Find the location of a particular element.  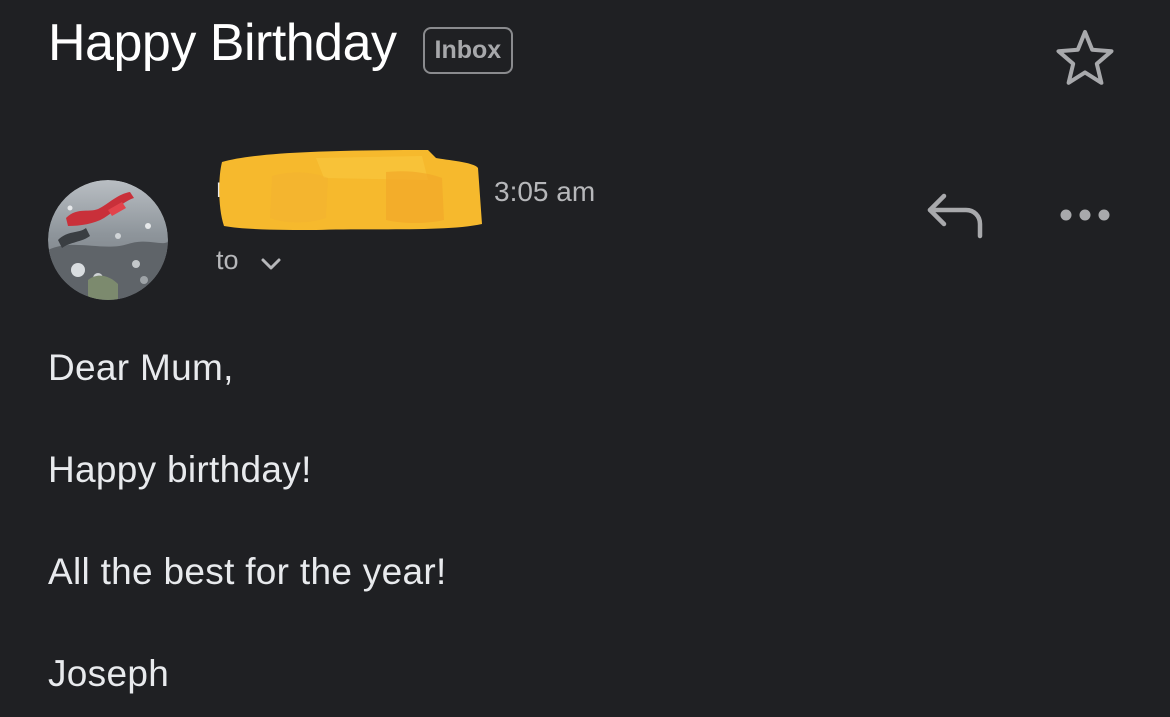

body-line-signature: Joseph is located at coordinates (109, 673).